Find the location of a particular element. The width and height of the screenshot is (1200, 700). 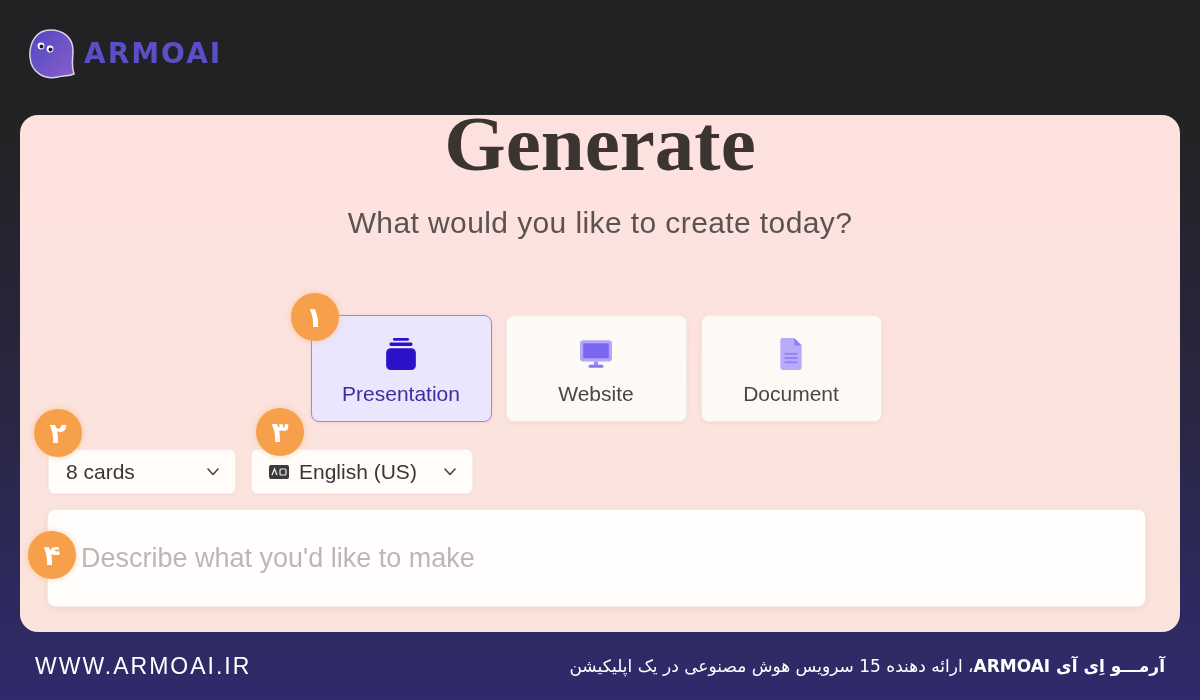

dropdown: 8 cards is located at coordinates (142, 471).